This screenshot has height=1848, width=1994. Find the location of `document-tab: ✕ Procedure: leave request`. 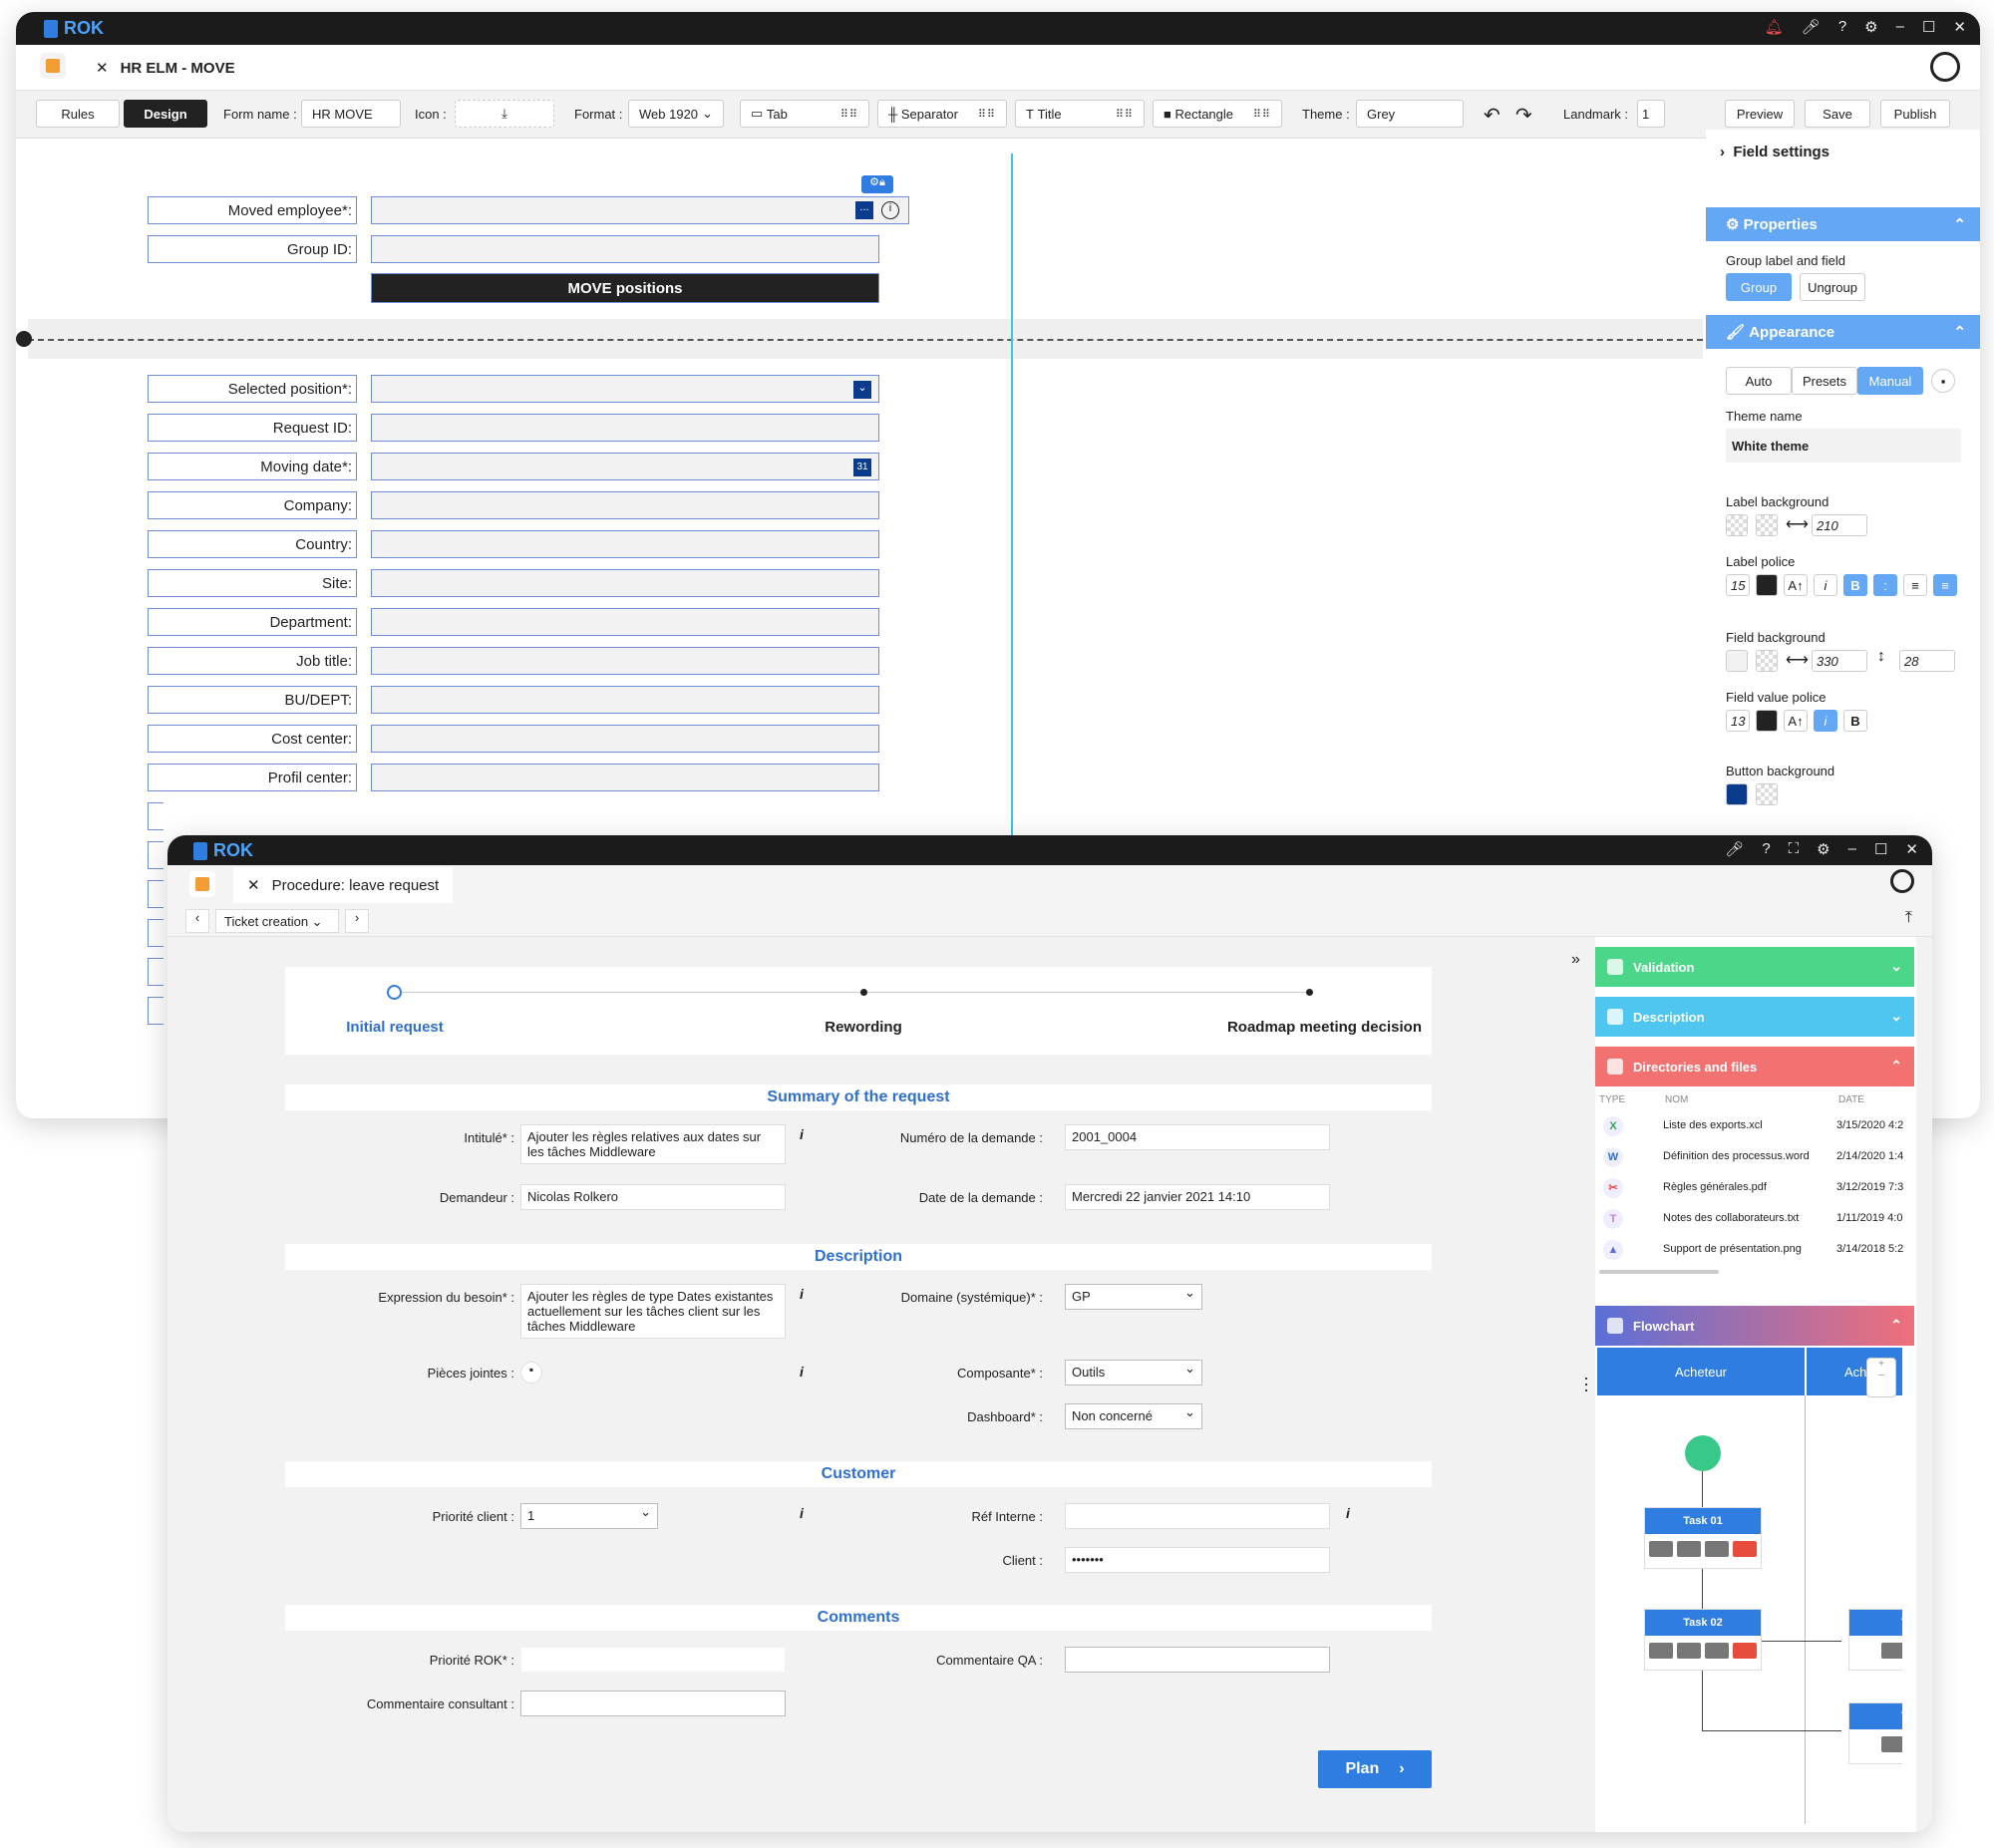

document-tab: ✕ Procedure: leave request is located at coordinates (343, 885).